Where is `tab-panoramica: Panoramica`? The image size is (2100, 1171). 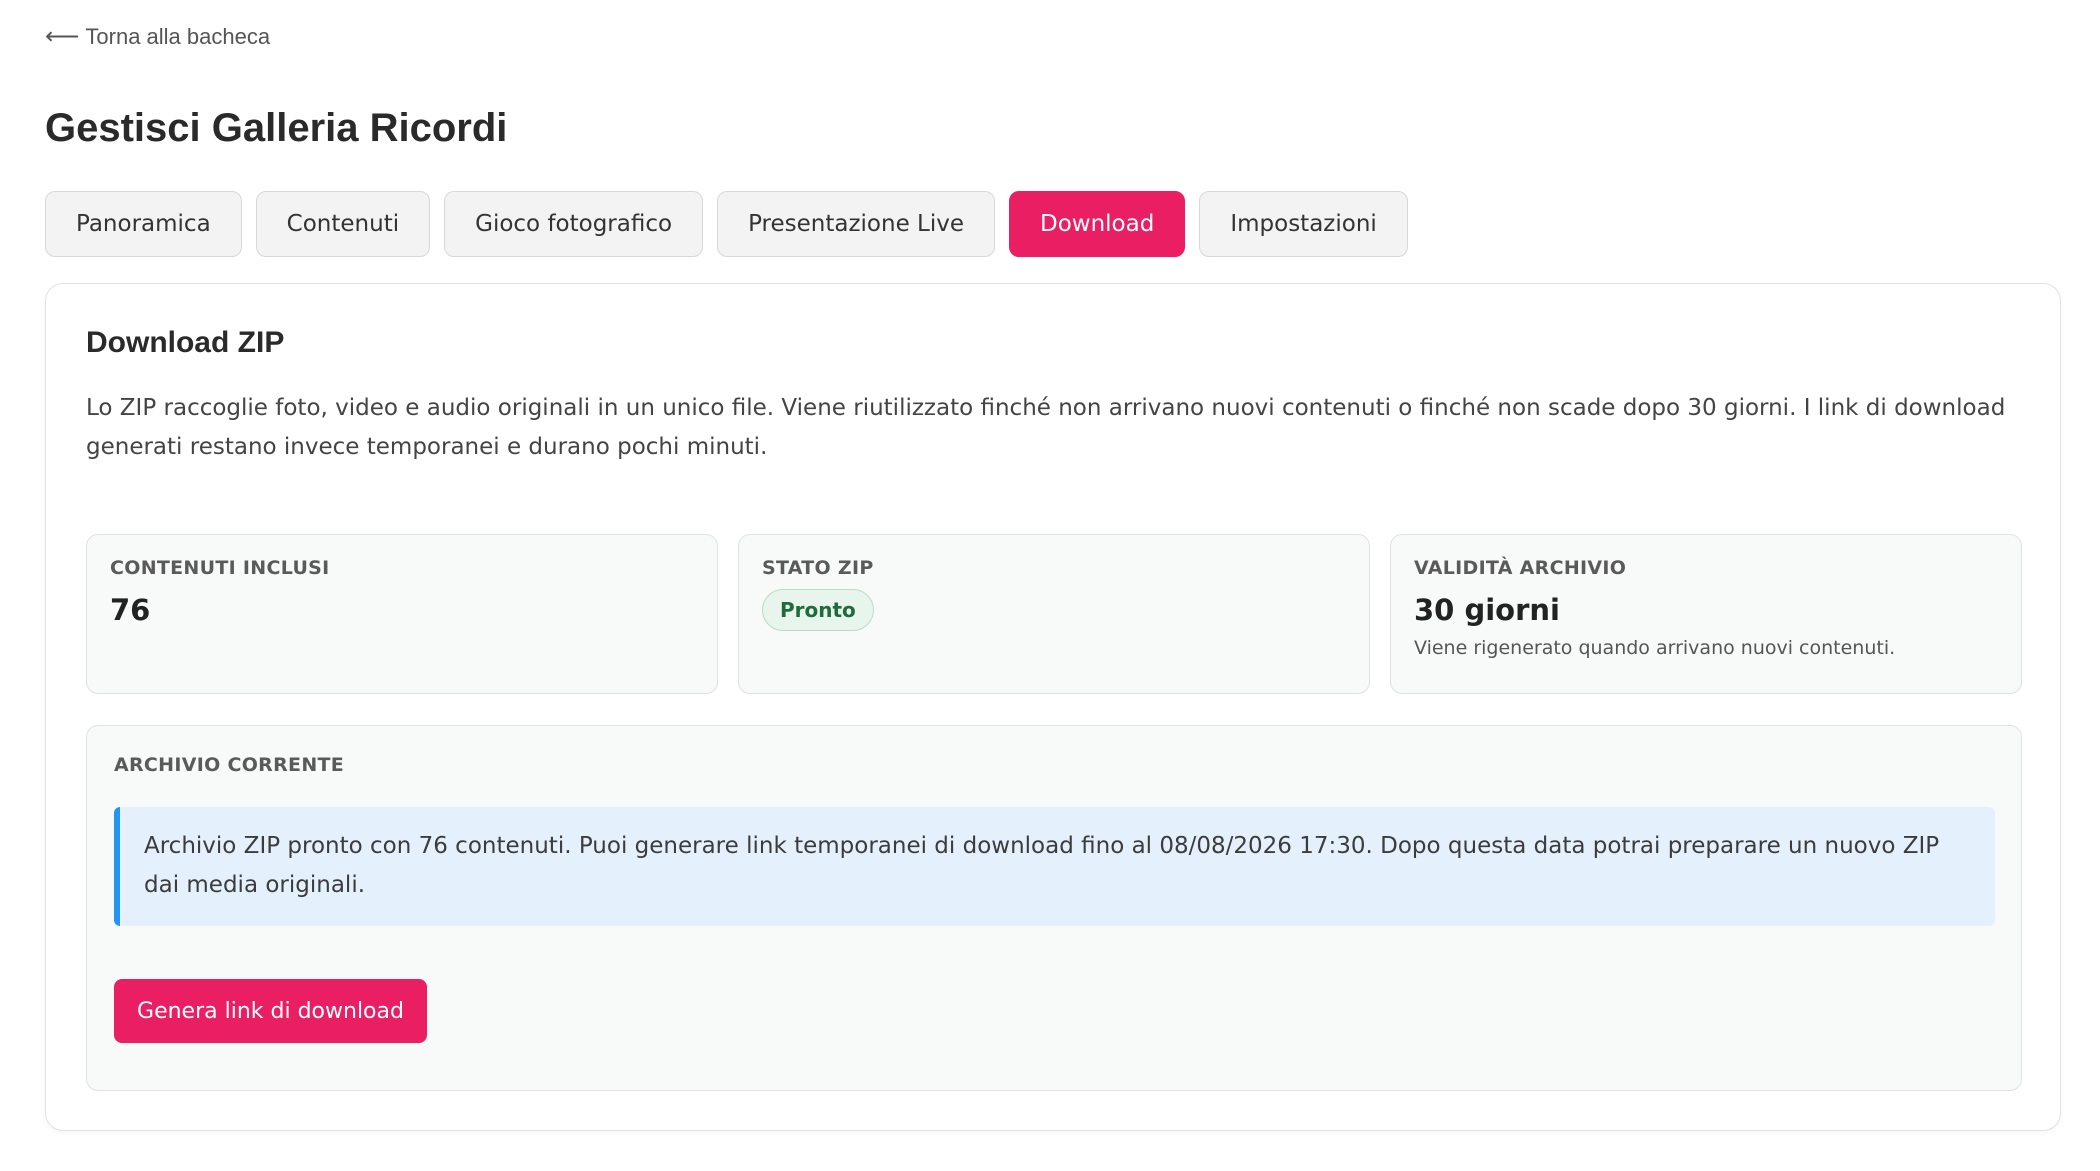
tab-panoramica: Panoramica is located at coordinates (143, 224).